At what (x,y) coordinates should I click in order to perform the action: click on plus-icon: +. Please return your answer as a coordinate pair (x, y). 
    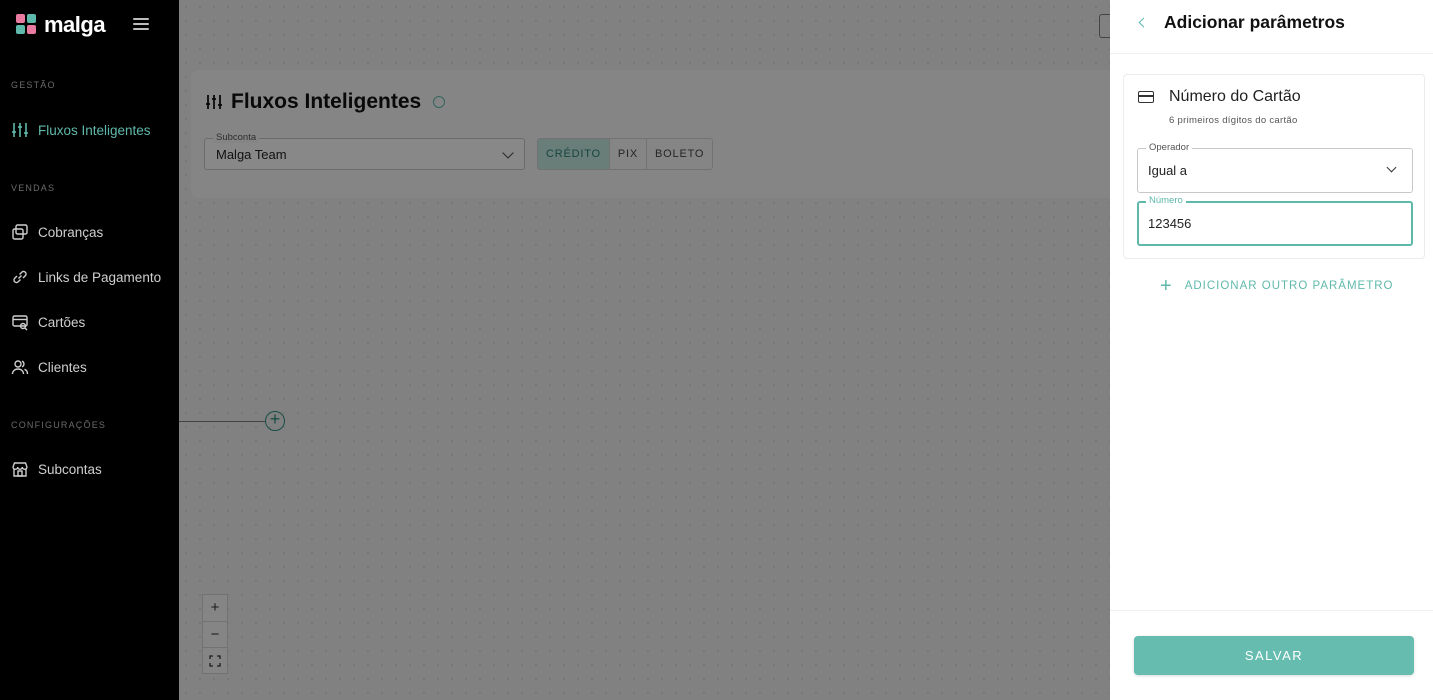
    Looking at the image, I should click on (1166, 286).